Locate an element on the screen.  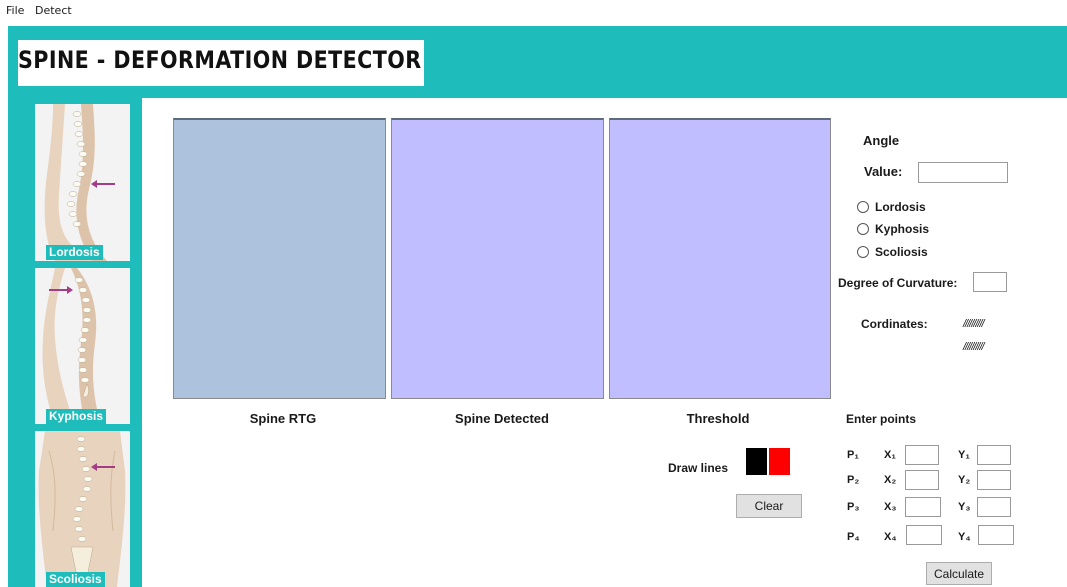
kyphosis-label: Kyphosis is located at coordinates (76, 416).